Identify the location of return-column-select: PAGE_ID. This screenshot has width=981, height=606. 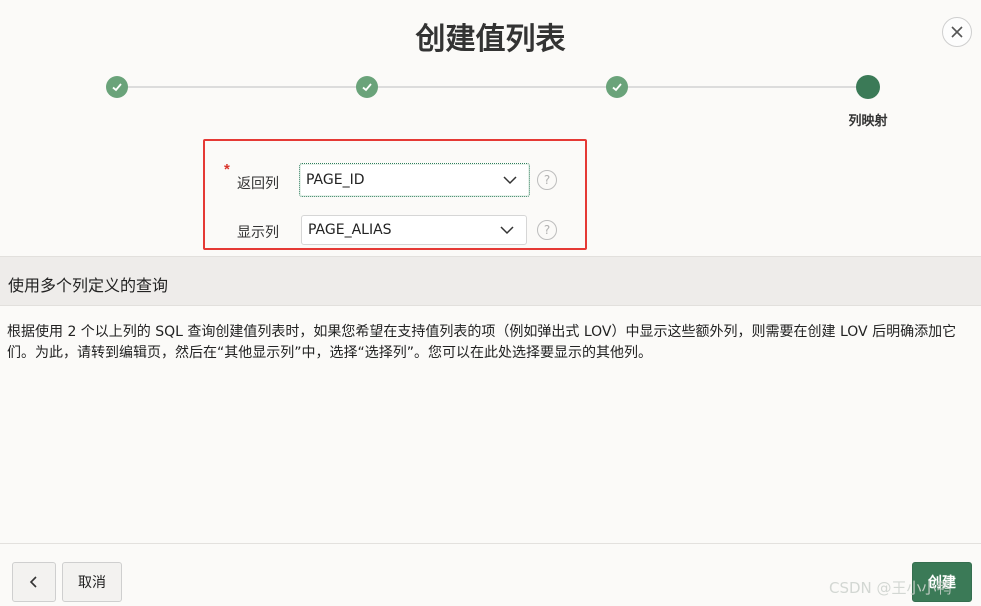
(414, 180).